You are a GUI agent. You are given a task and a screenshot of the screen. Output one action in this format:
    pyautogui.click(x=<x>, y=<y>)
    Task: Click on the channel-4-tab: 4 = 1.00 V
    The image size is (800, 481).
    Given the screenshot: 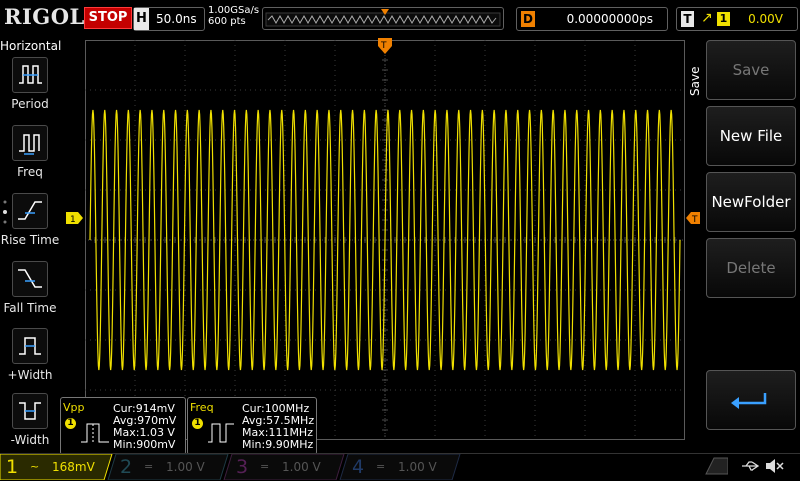 What is the action you would take?
    pyautogui.click(x=401, y=467)
    